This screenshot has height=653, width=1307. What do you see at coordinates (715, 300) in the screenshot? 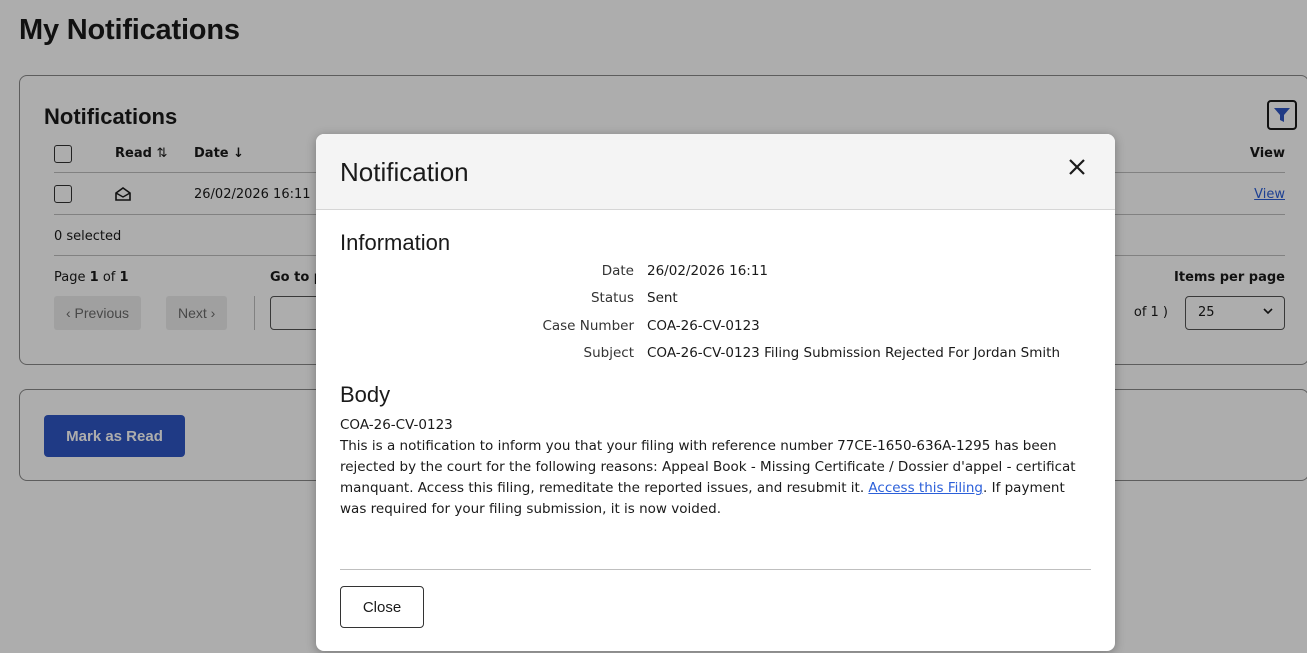
I see `info-row-status: Status Sent` at bounding box center [715, 300].